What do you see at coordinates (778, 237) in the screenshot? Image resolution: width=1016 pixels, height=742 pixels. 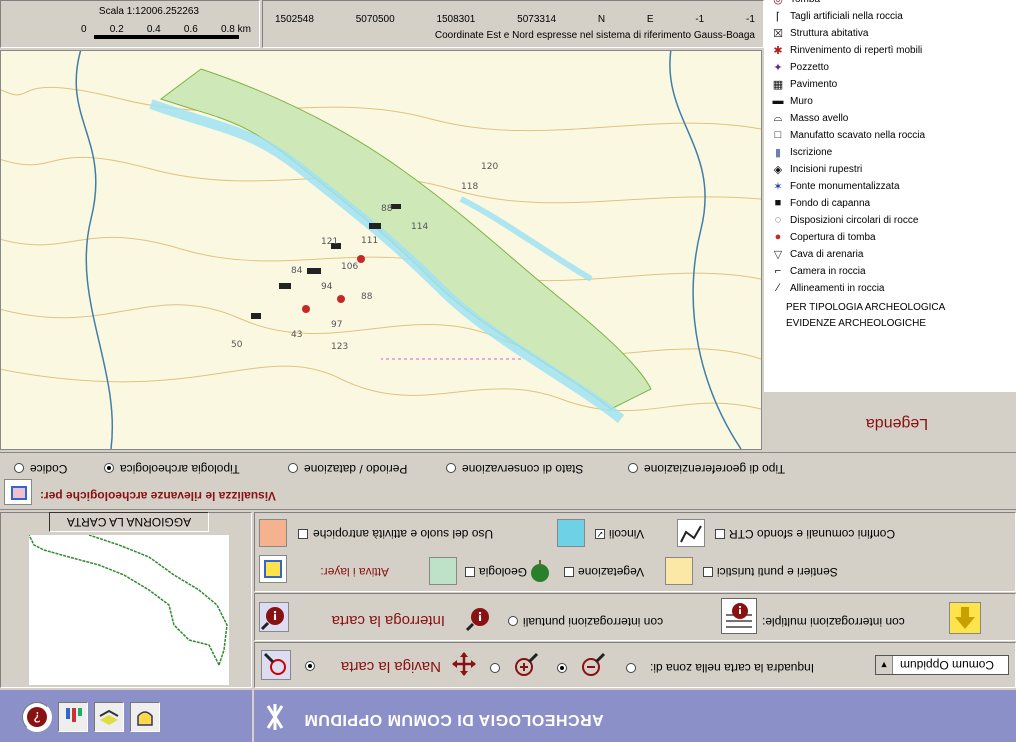 I see `red-circle-icon: ●` at bounding box center [778, 237].